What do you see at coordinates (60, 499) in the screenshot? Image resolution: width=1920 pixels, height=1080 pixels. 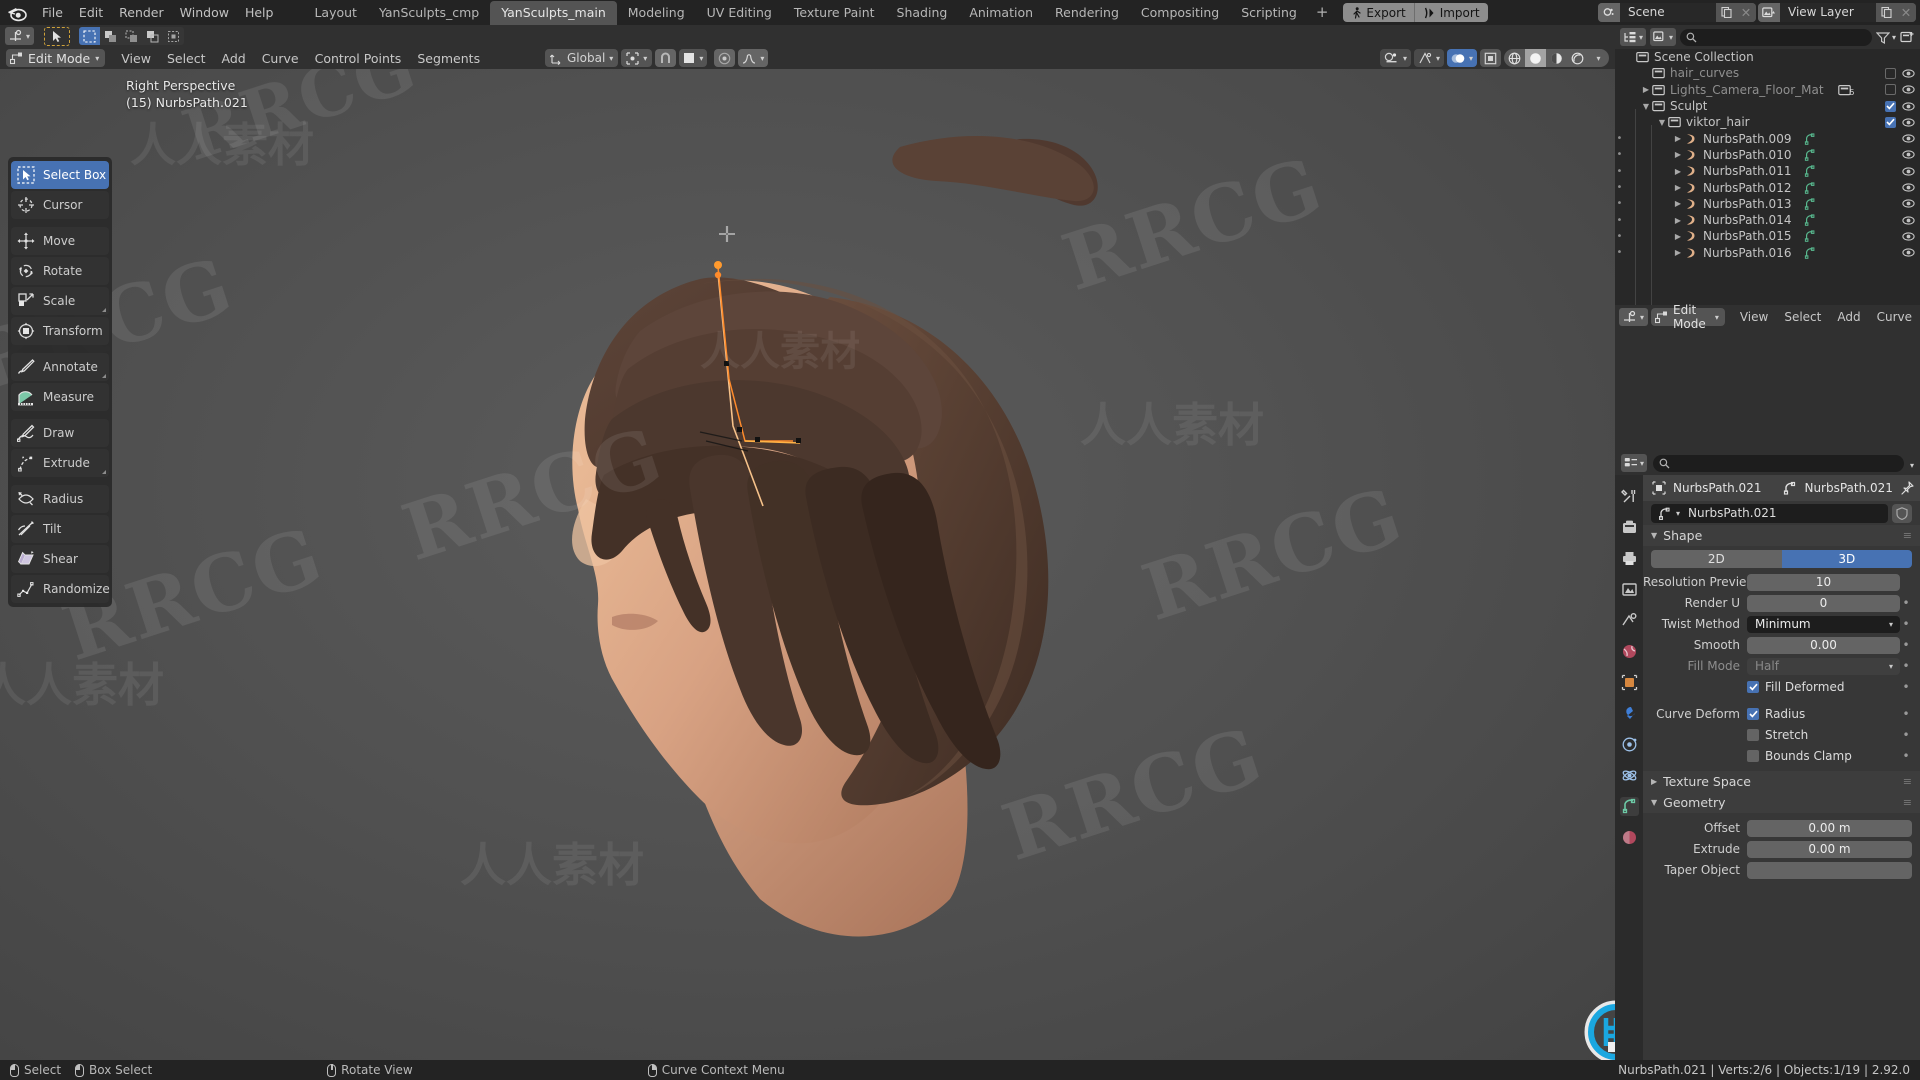 I see `tool-radius: Radius` at bounding box center [60, 499].